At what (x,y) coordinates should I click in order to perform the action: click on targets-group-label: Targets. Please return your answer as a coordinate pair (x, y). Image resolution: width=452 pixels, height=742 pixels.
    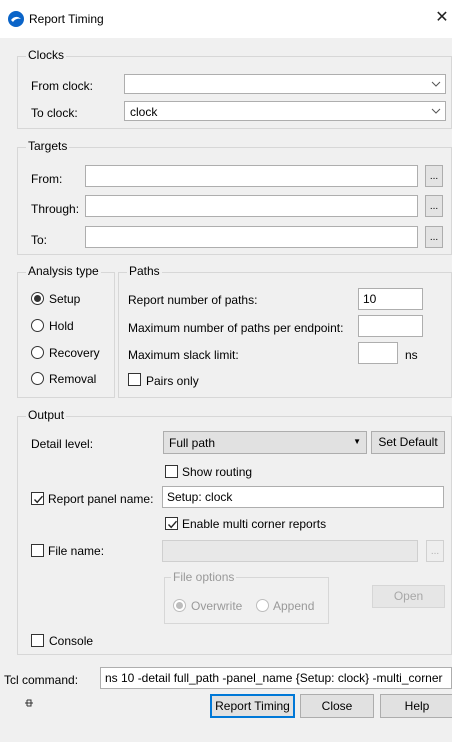
    Looking at the image, I should click on (48, 146).